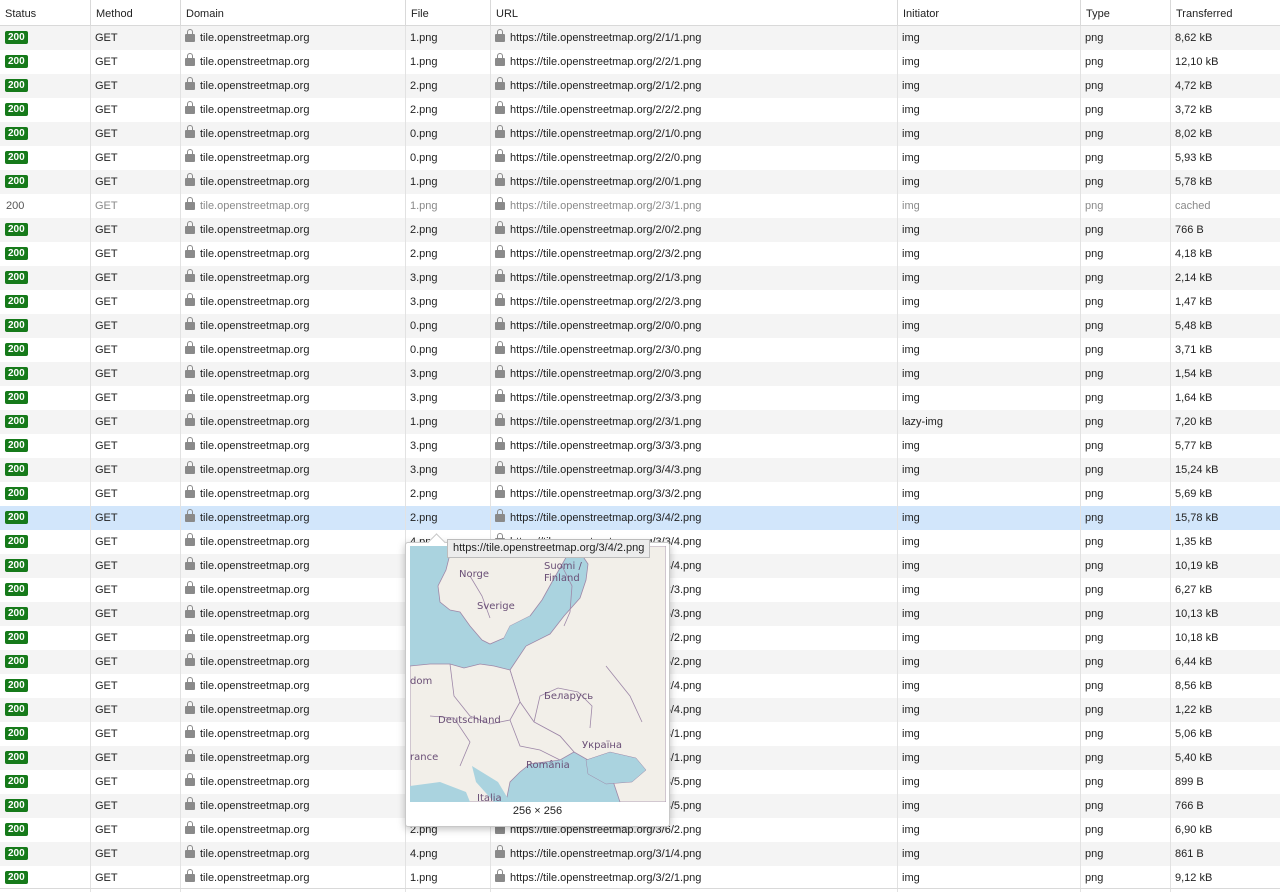 The height and width of the screenshot is (892, 1280). Describe the element at coordinates (447, 13) in the screenshot. I see `column-file-header: File` at that location.